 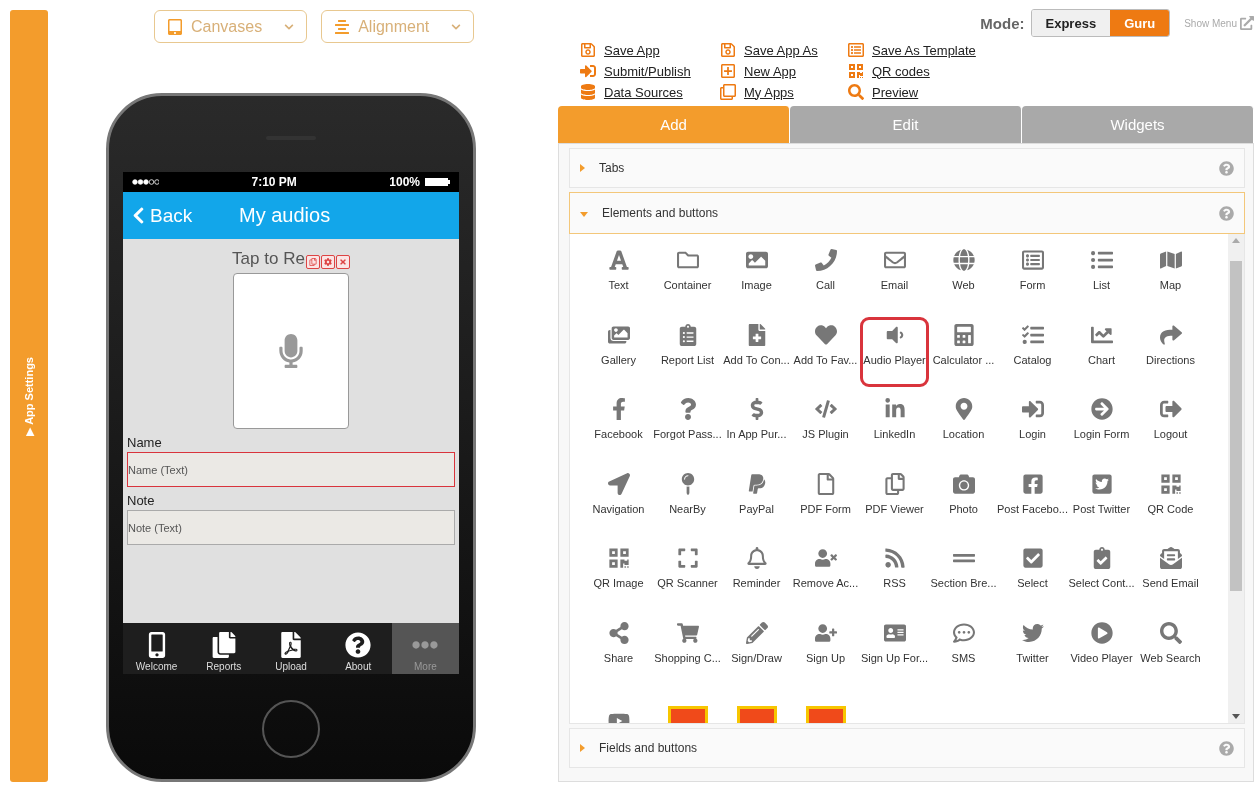 What do you see at coordinates (894, 575) in the screenshot?
I see `element-item: RSS` at bounding box center [894, 575].